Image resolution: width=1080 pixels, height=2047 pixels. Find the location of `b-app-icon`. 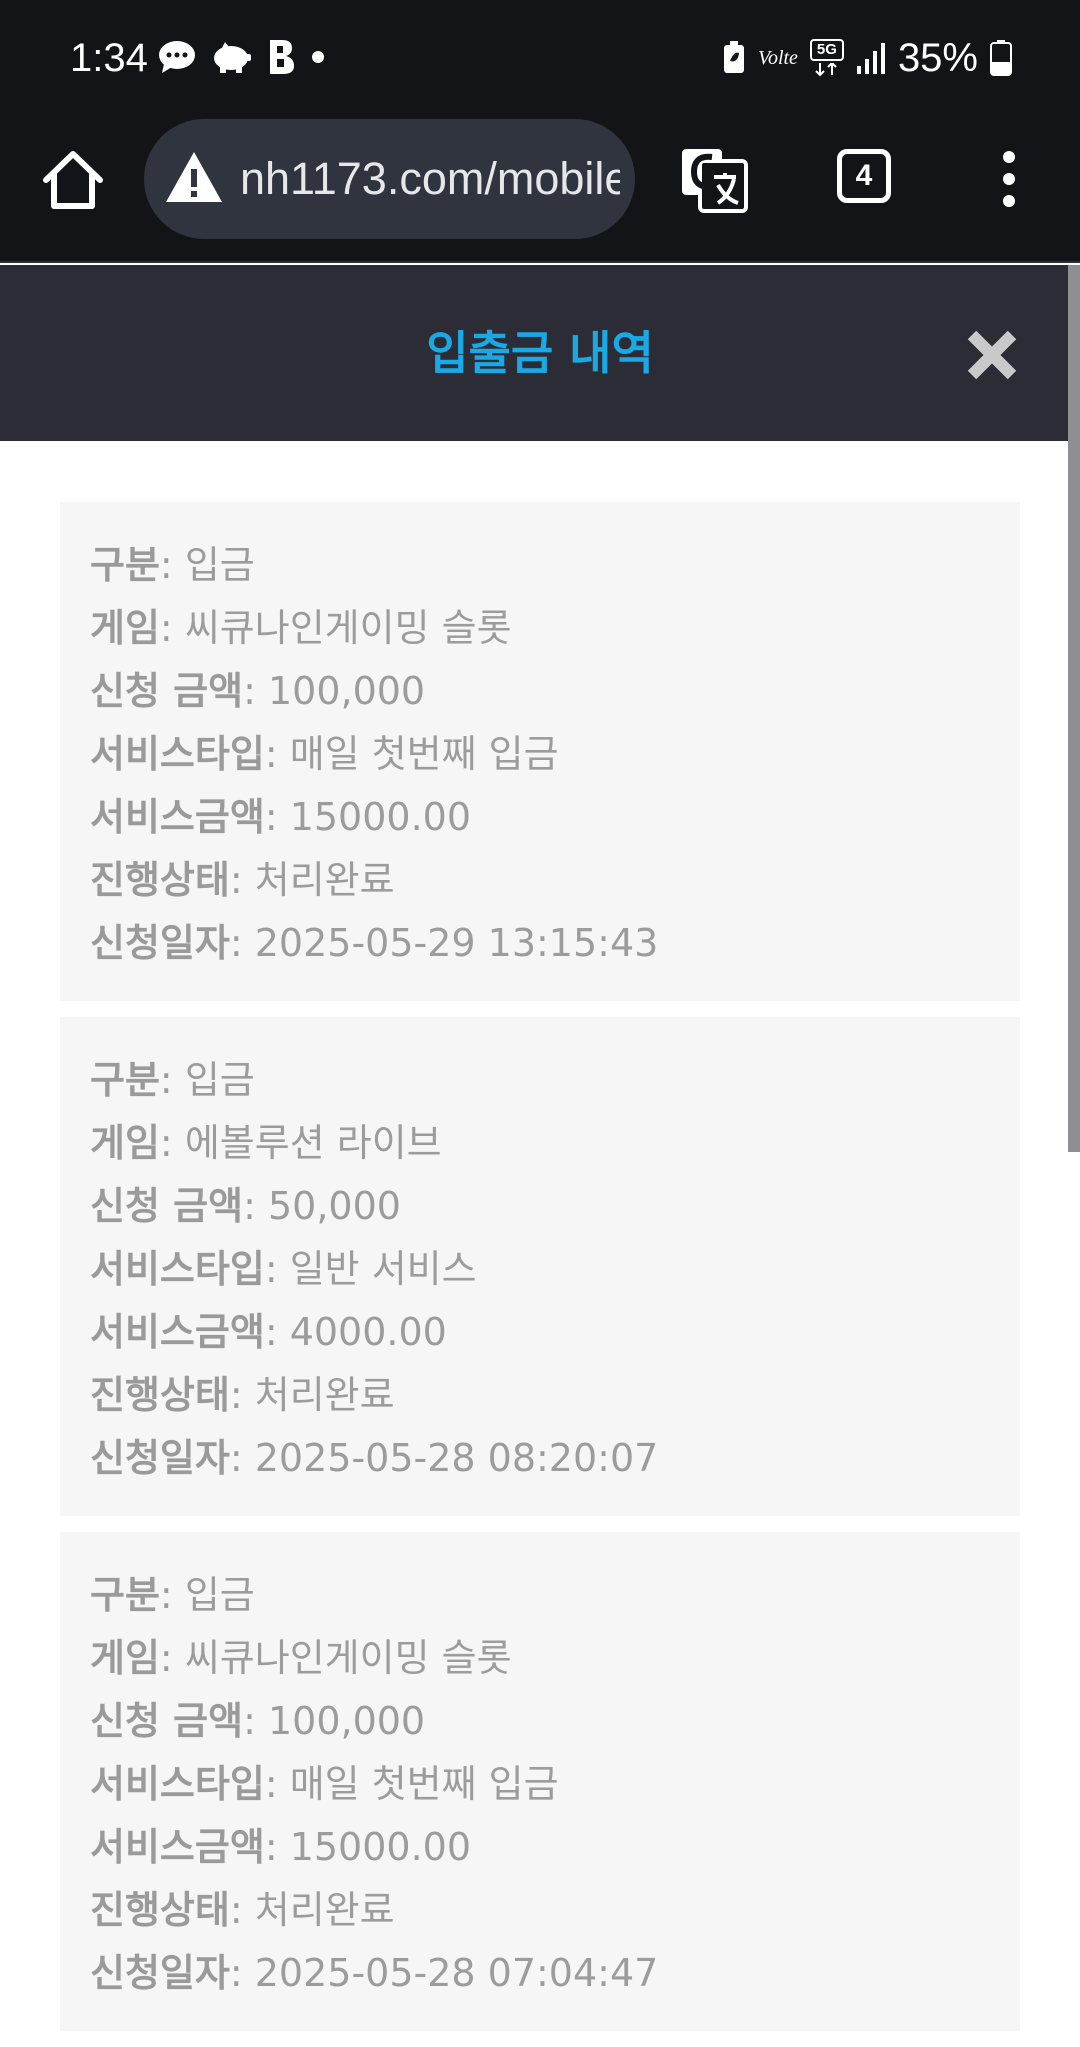

b-app-icon is located at coordinates (282, 57).